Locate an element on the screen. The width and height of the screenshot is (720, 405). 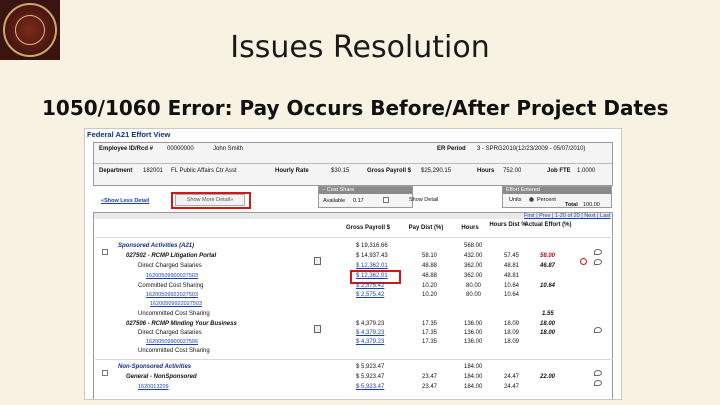
error-icon is located at coordinates (583, 261).